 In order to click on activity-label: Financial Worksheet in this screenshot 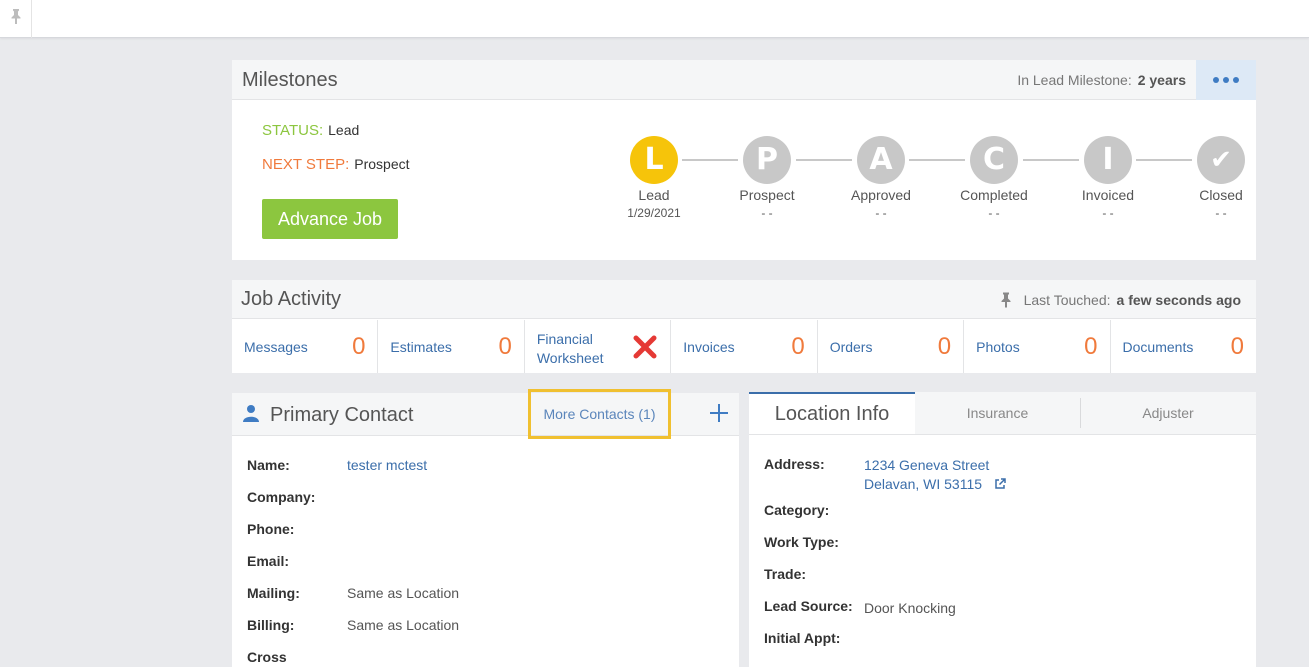, I will do `click(570, 349)`.